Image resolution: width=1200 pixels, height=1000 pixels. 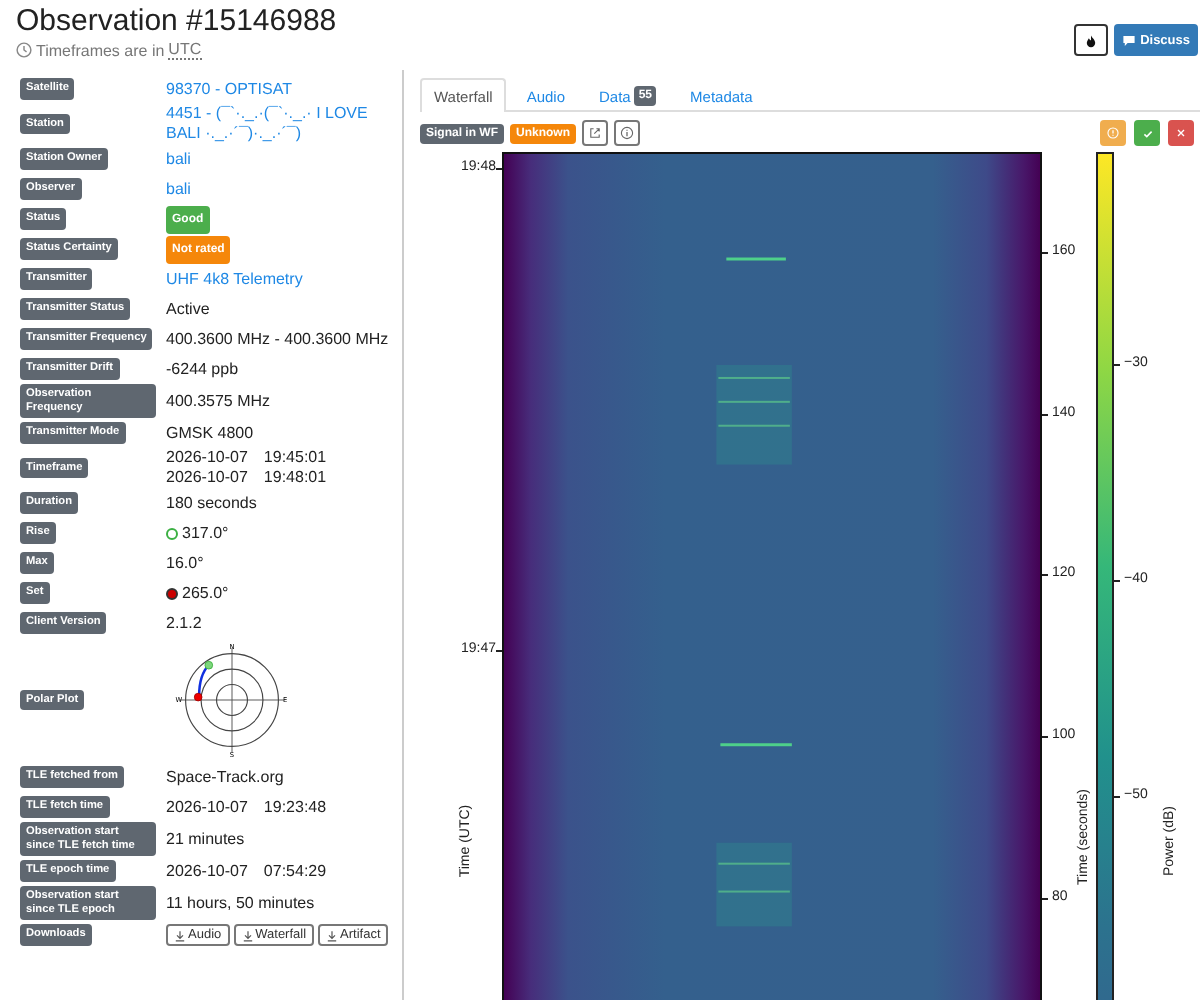 What do you see at coordinates (205, 593) in the screenshot?
I see `field-value: 265.0°` at bounding box center [205, 593].